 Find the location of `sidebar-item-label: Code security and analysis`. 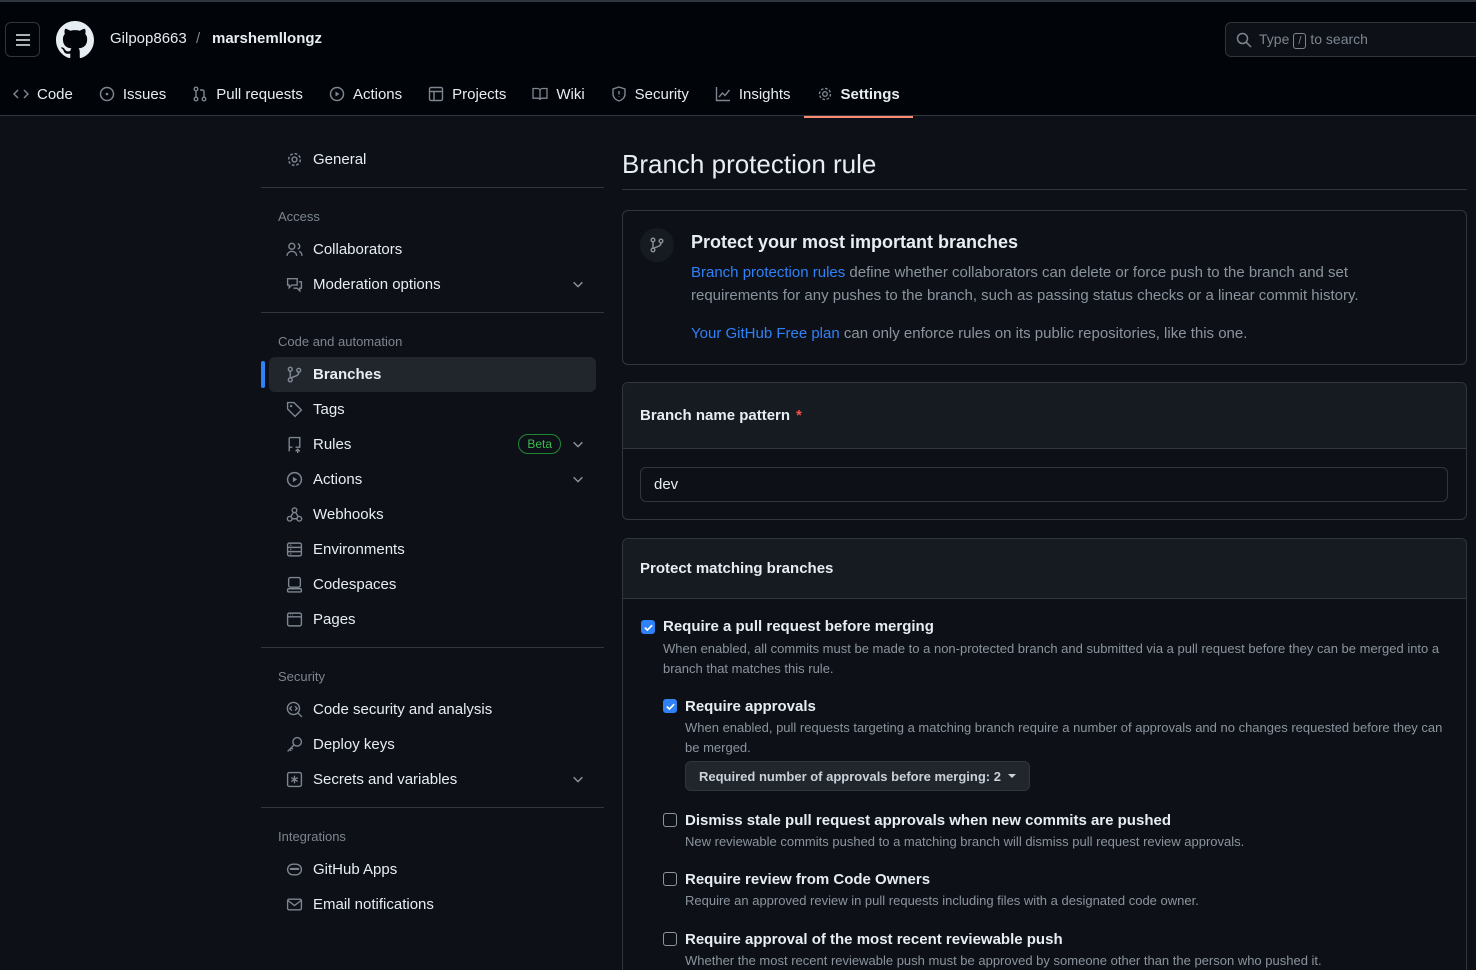

sidebar-item-label: Code security and analysis is located at coordinates (403, 709).